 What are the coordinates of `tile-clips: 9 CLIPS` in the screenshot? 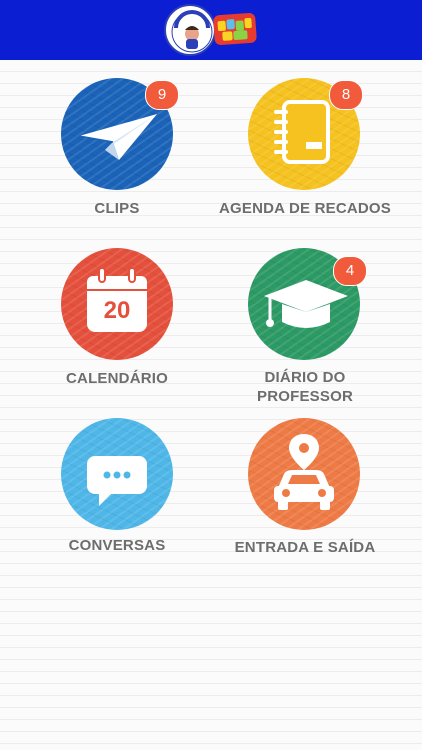 It's located at (117, 148).